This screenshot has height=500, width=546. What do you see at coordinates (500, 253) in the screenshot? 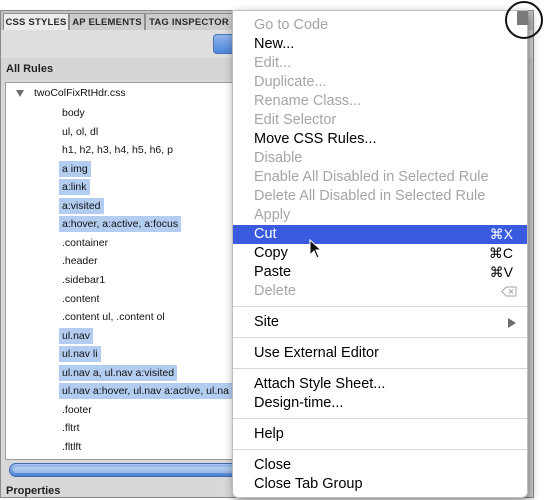
I see `menu-shortcut: ⌘C` at bounding box center [500, 253].